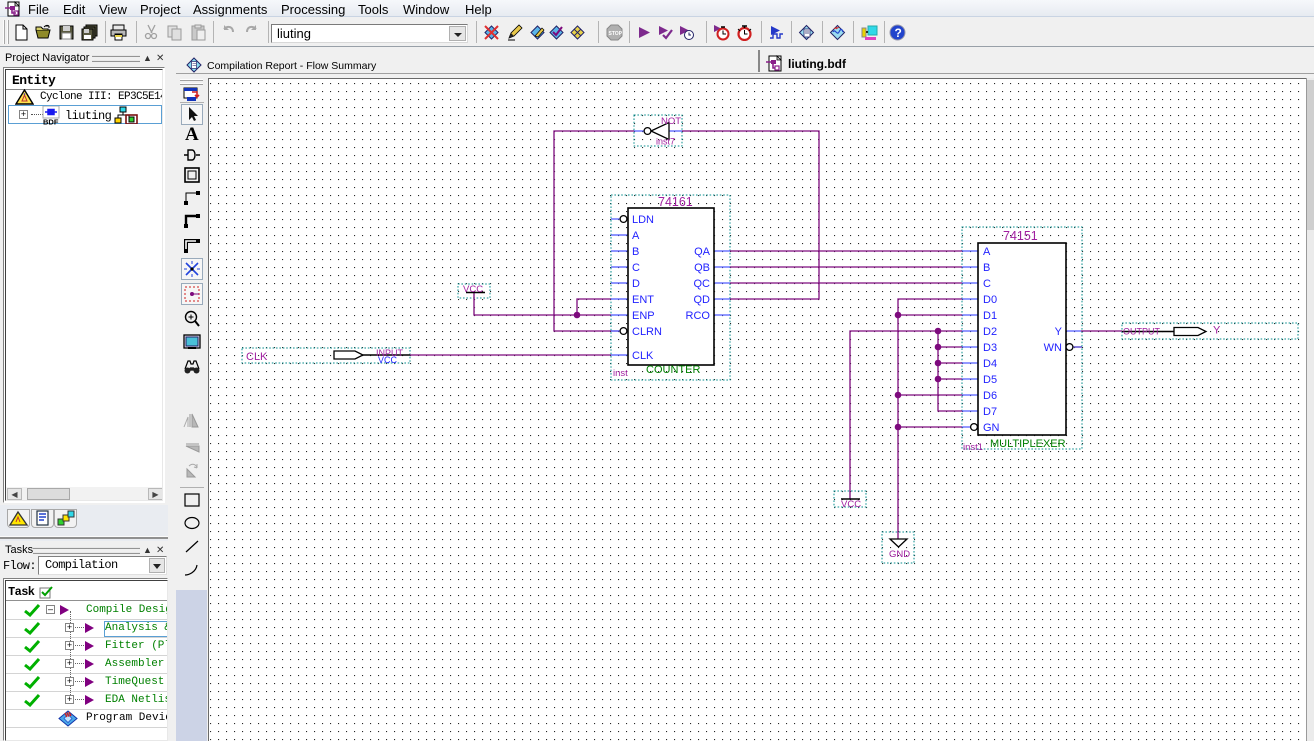  Describe the element at coordinates (665, 142) in the screenshot. I see `svg-text: inst7` at that location.